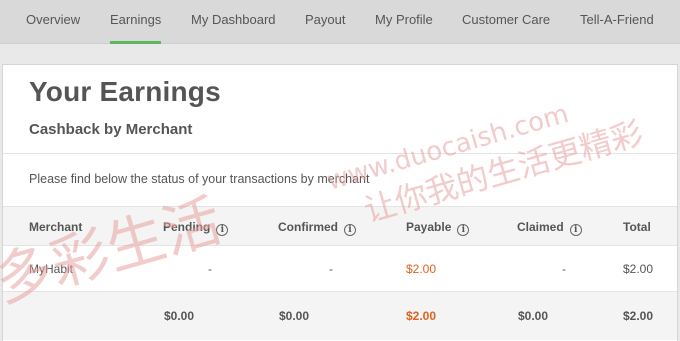 The width and height of the screenshot is (680, 341). Describe the element at coordinates (325, 22) in the screenshot. I see `tab-payout: Payout` at that location.